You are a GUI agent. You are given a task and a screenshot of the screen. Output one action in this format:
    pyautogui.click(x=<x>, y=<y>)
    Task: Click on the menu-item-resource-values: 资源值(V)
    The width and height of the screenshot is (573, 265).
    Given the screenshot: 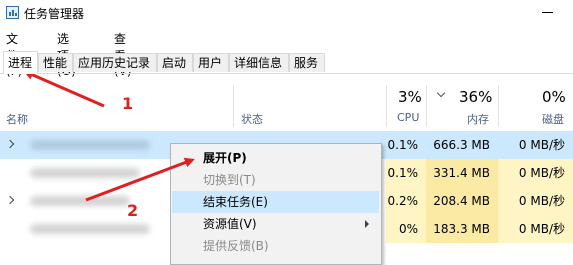 What is the action you would take?
    pyautogui.click(x=275, y=224)
    